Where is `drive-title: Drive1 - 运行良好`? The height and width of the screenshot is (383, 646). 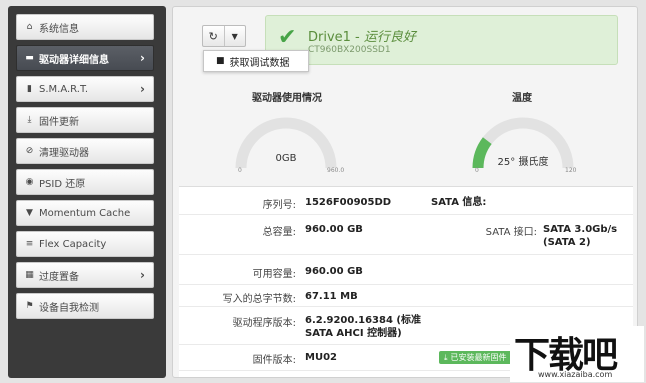 drive-title: Drive1 - 运行良好 is located at coordinates (362, 35).